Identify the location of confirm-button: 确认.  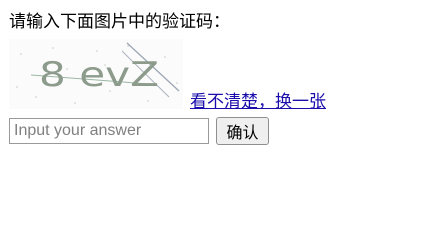
(242, 131).